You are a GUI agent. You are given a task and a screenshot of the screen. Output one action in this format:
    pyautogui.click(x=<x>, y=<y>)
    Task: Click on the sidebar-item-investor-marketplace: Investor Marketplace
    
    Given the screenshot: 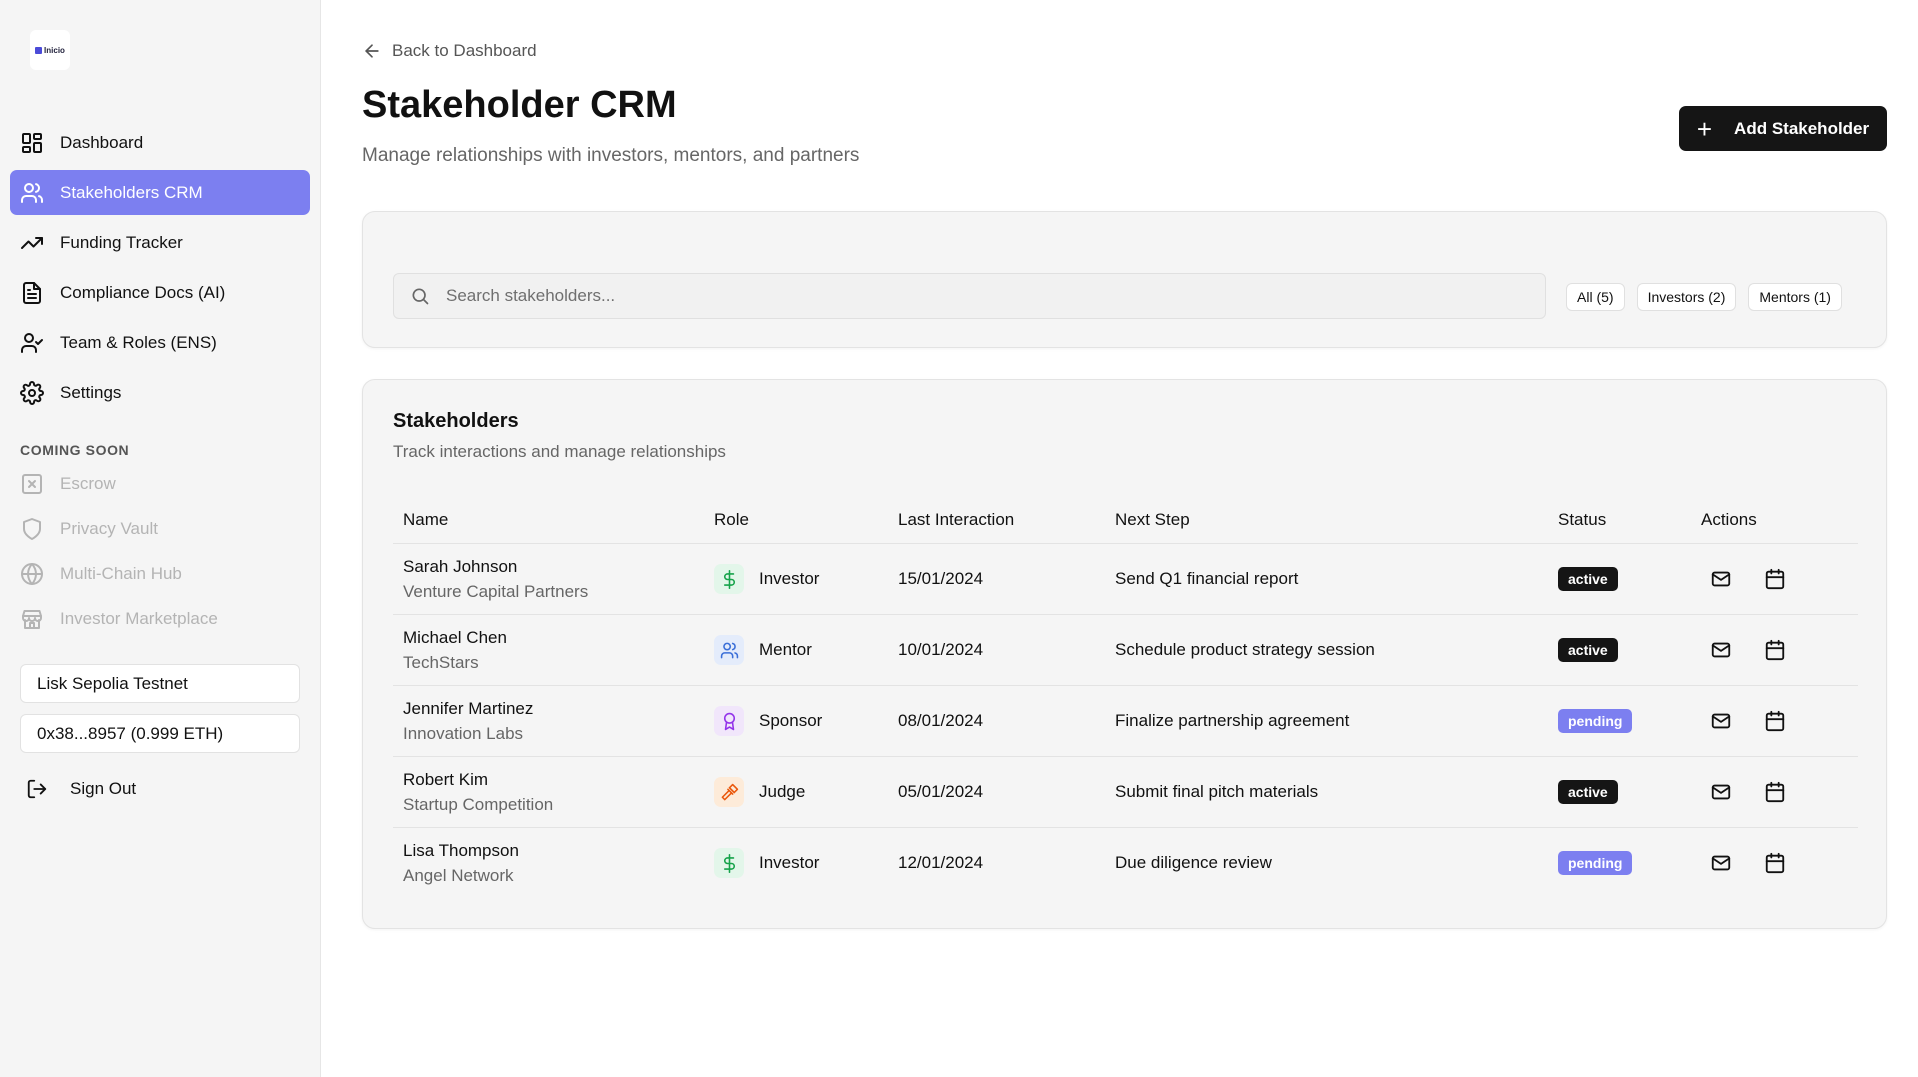 What is the action you would take?
    pyautogui.click(x=160, y=618)
    